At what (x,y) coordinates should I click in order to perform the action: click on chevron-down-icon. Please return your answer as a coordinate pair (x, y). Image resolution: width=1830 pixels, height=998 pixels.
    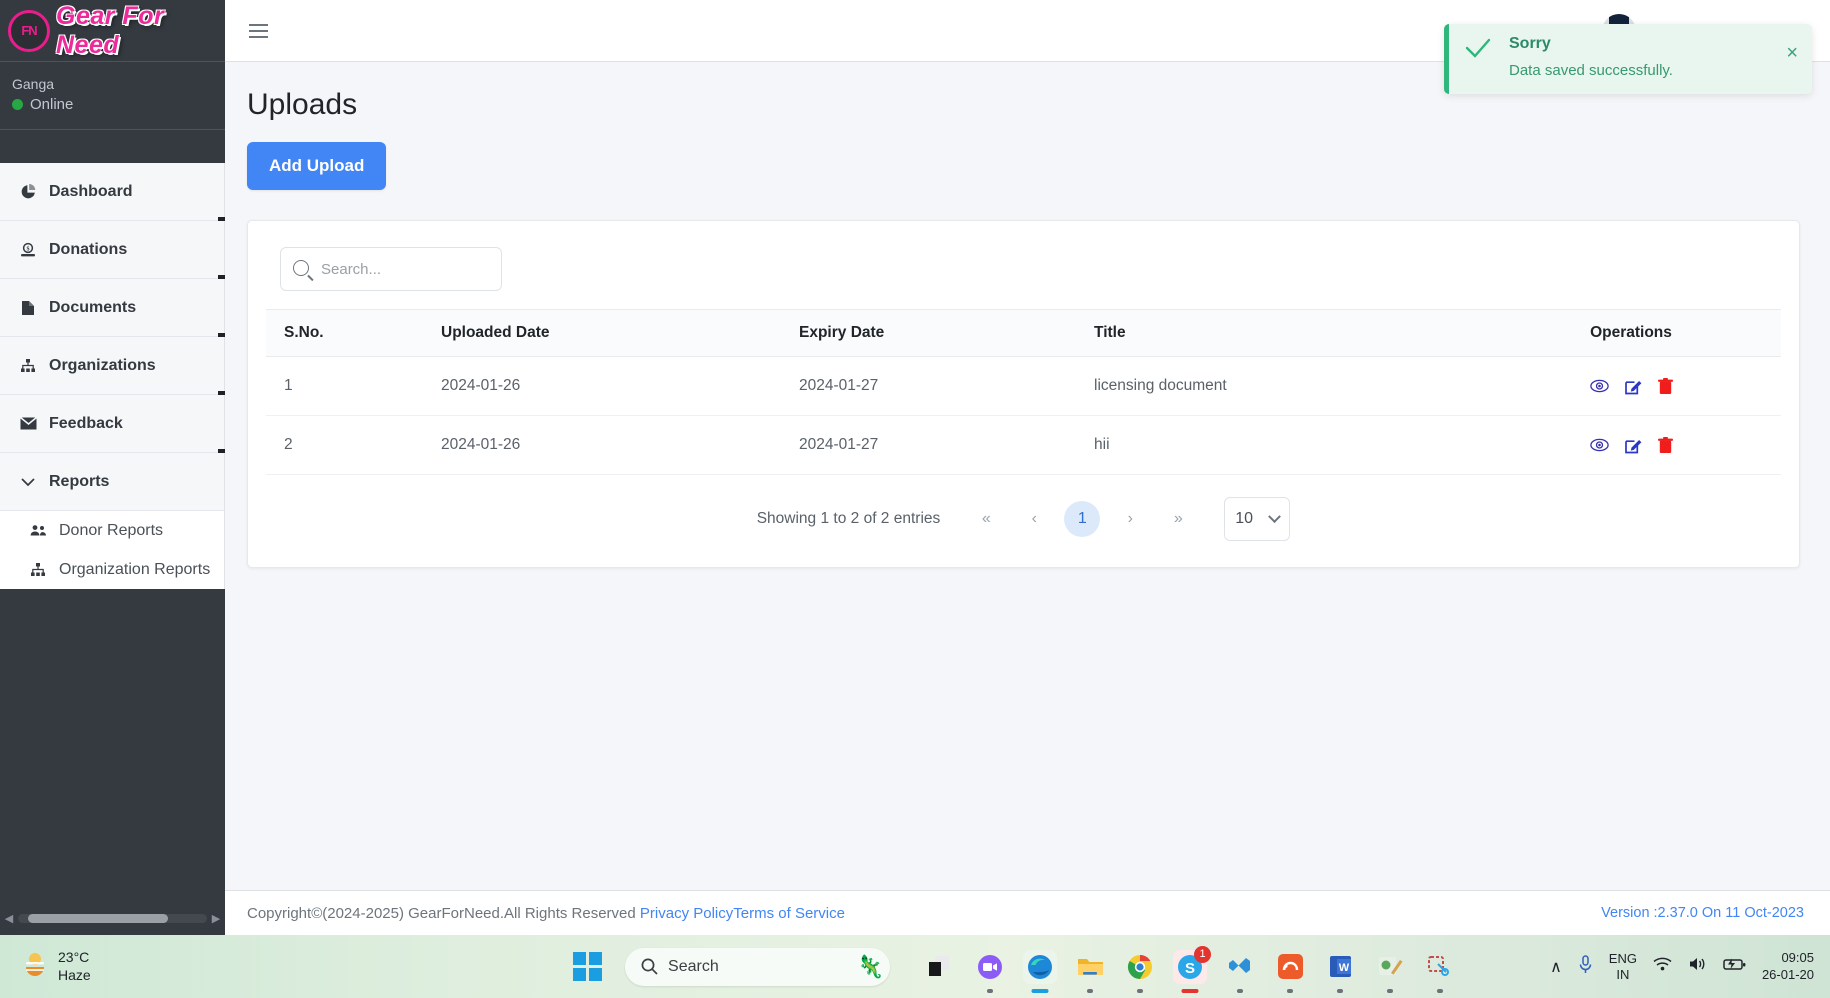
    Looking at the image, I should click on (1275, 516).